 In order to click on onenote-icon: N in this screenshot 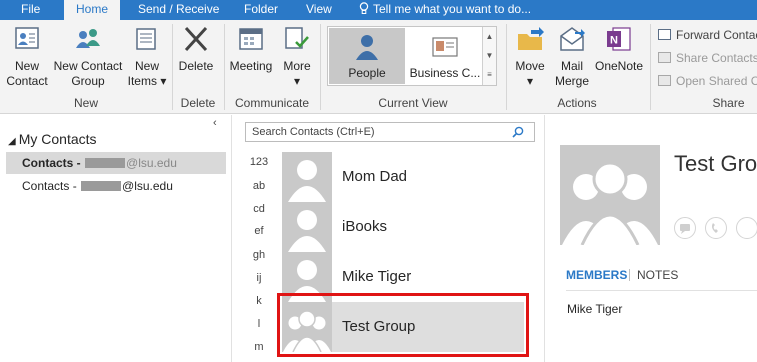, I will do `click(619, 39)`.